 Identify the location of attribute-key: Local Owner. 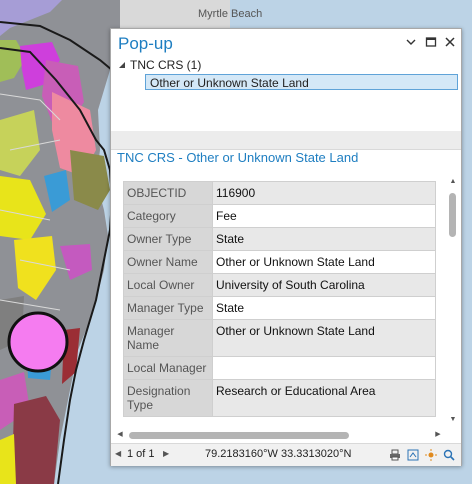
(168, 285).